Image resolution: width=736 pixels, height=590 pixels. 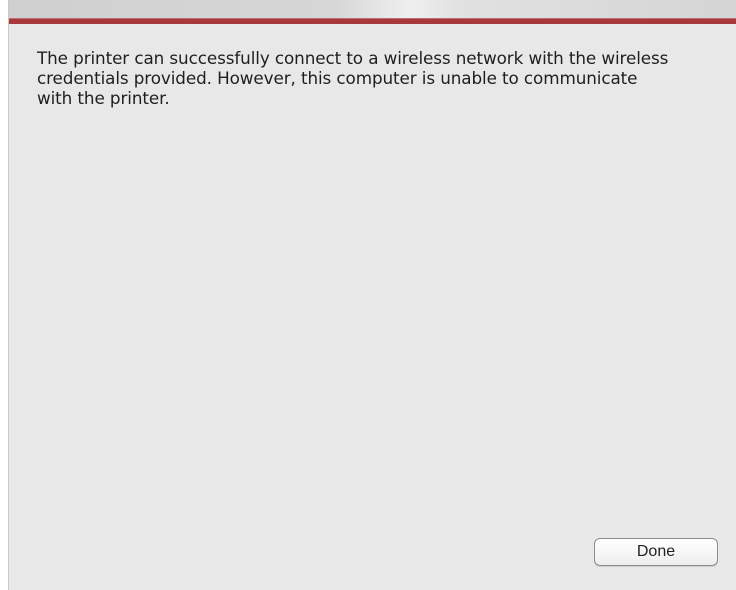 What do you see at coordinates (372, 21) in the screenshot?
I see `accent-bar` at bounding box center [372, 21].